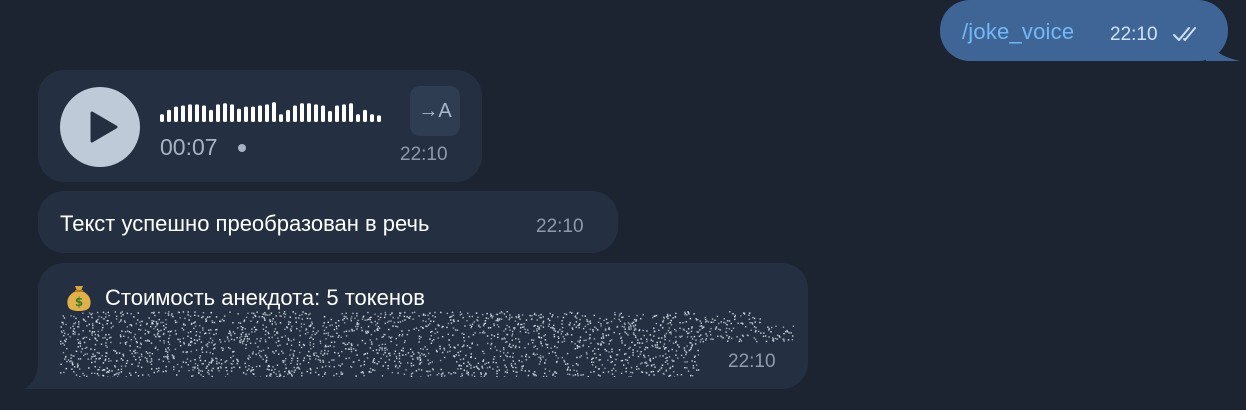 The image size is (1246, 410). I want to click on message-text: Стоимость анекдота: 5 токенов, so click(265, 297).